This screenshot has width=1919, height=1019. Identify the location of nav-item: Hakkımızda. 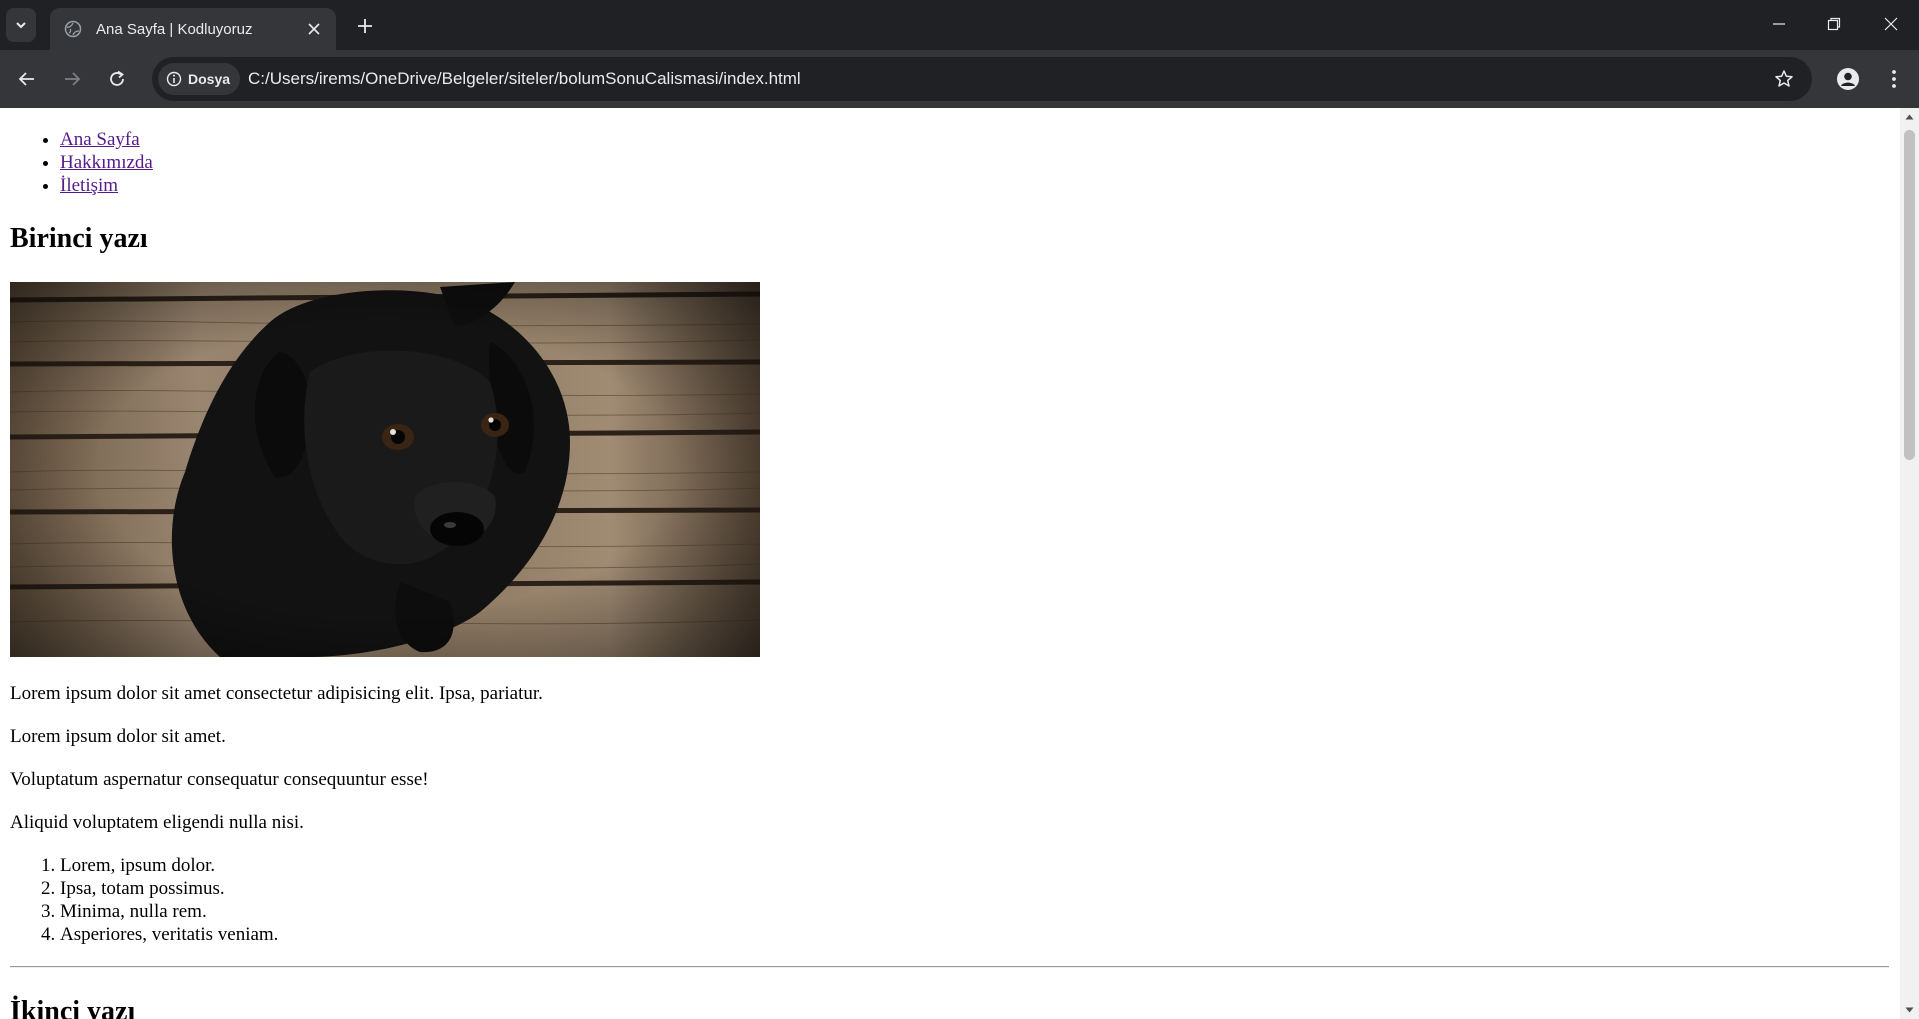
(460, 163).